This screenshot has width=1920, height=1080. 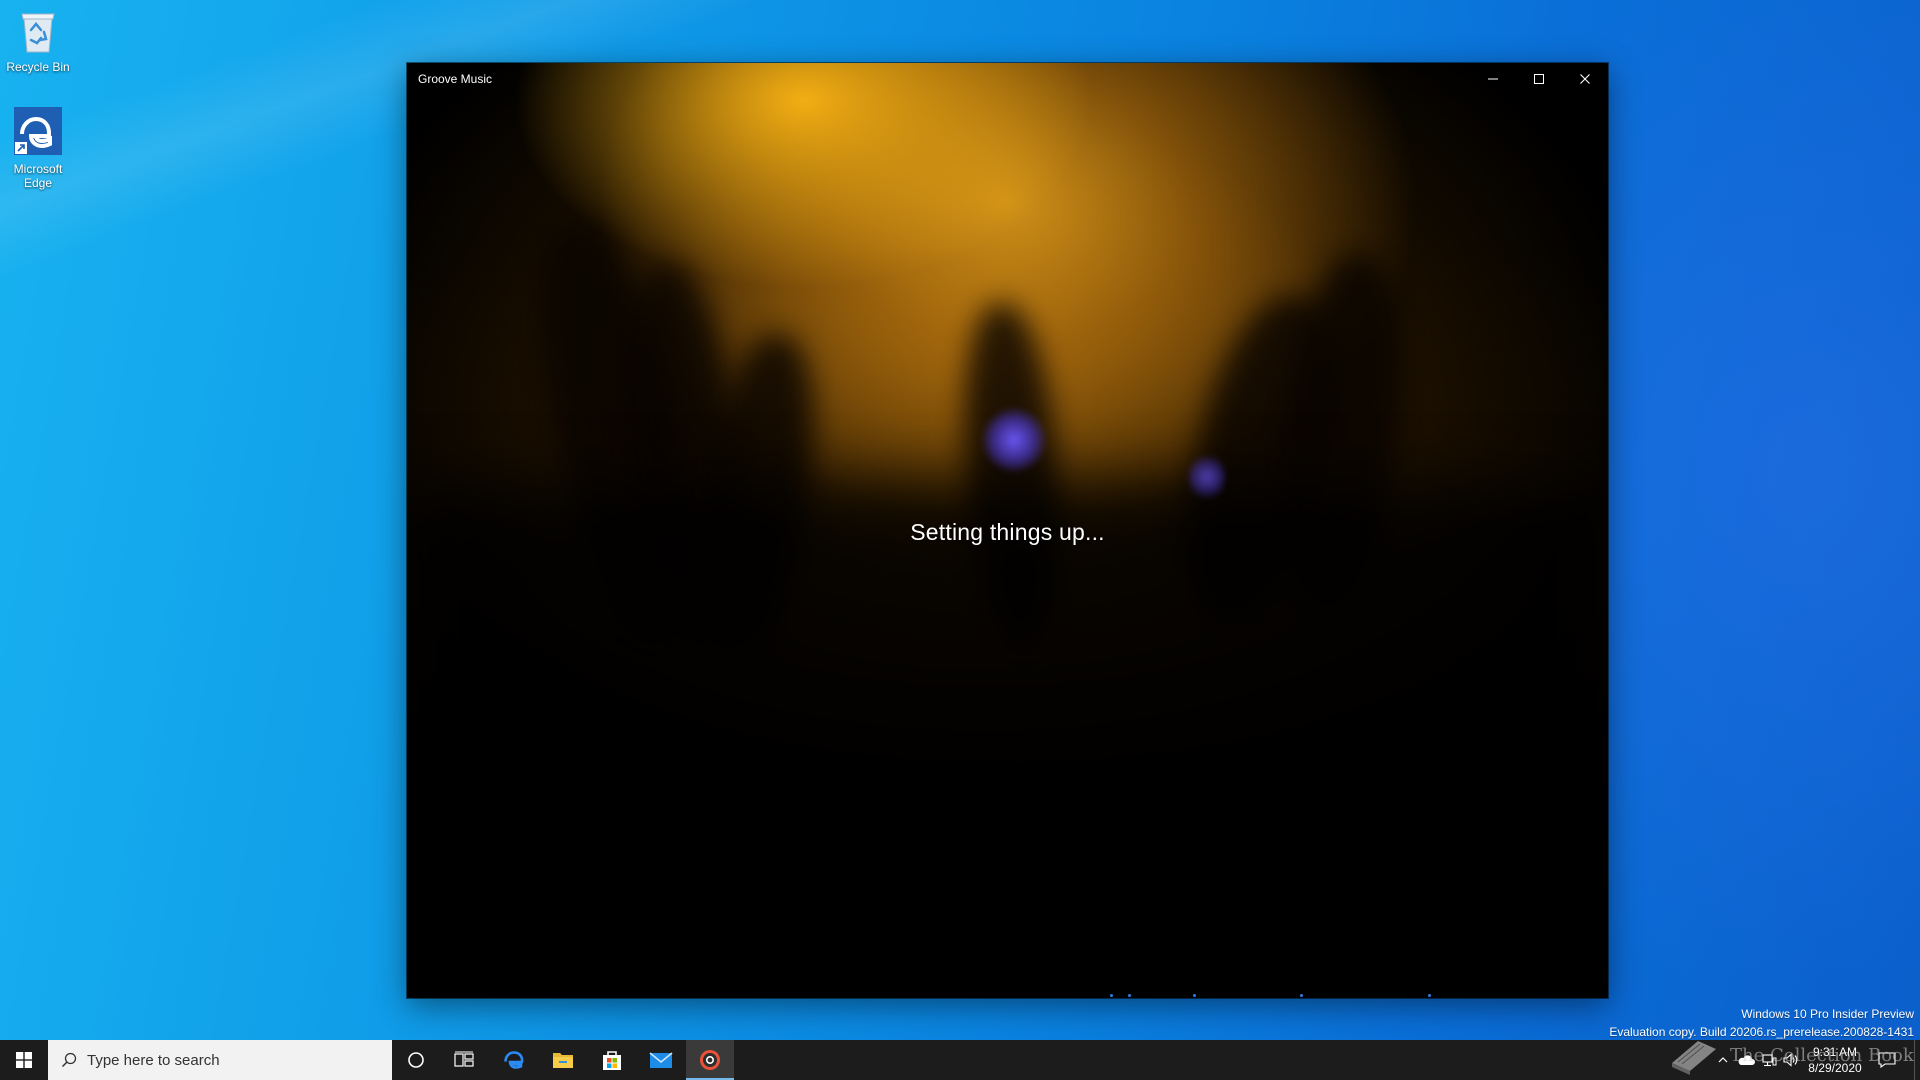 I want to click on maximize-icon, so click(x=1539, y=79).